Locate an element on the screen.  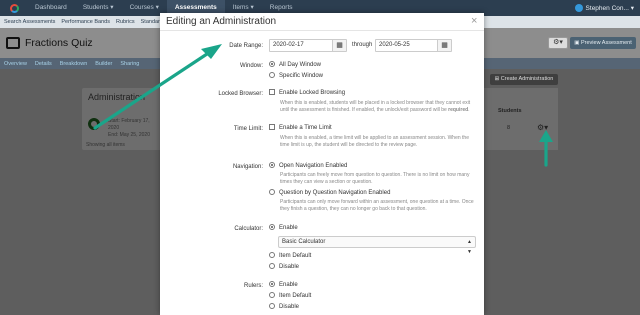
subnav-performance-bands: Performance Bands is located at coordinates (85, 22).